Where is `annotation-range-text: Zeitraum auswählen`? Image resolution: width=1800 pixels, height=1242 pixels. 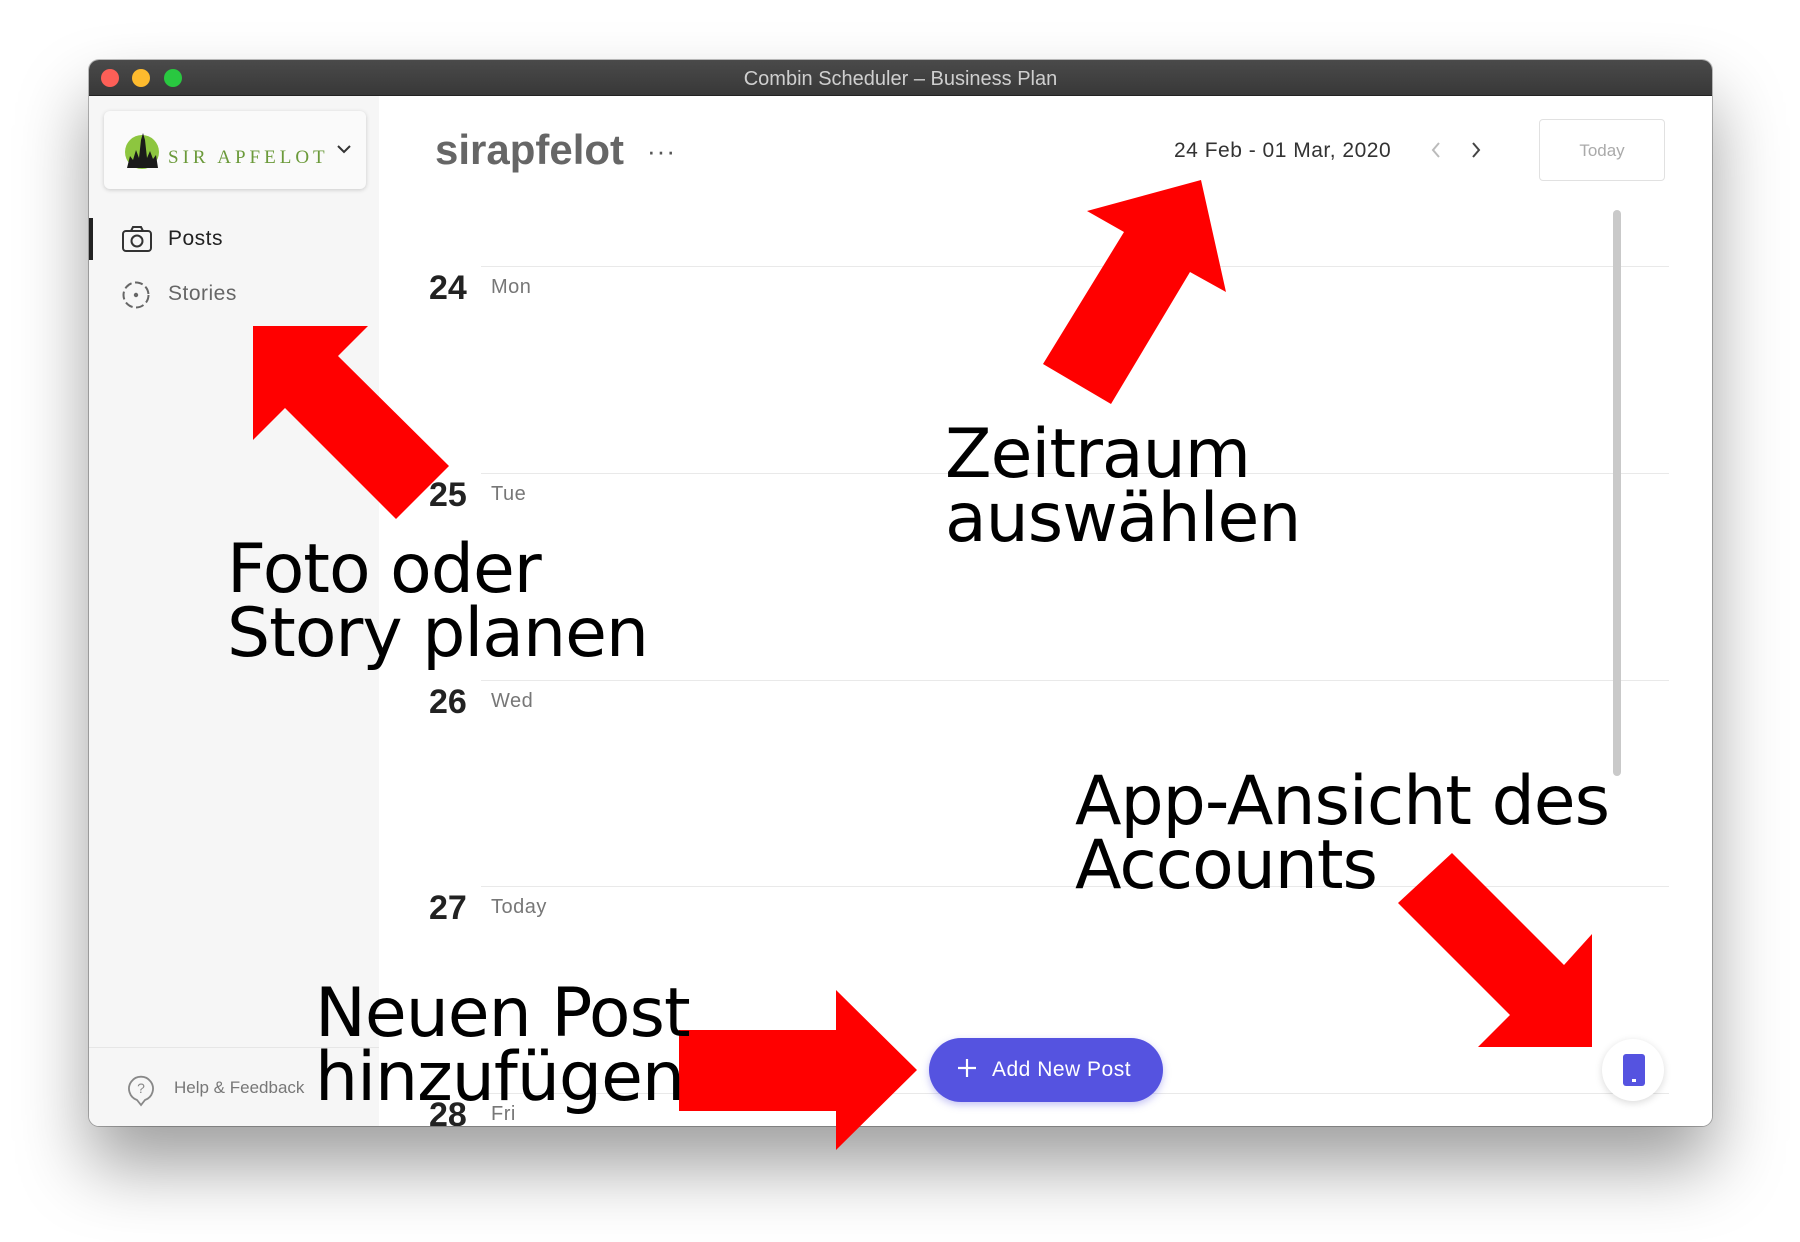
annotation-range-text: Zeitraum auswählen is located at coordinates (1123, 486).